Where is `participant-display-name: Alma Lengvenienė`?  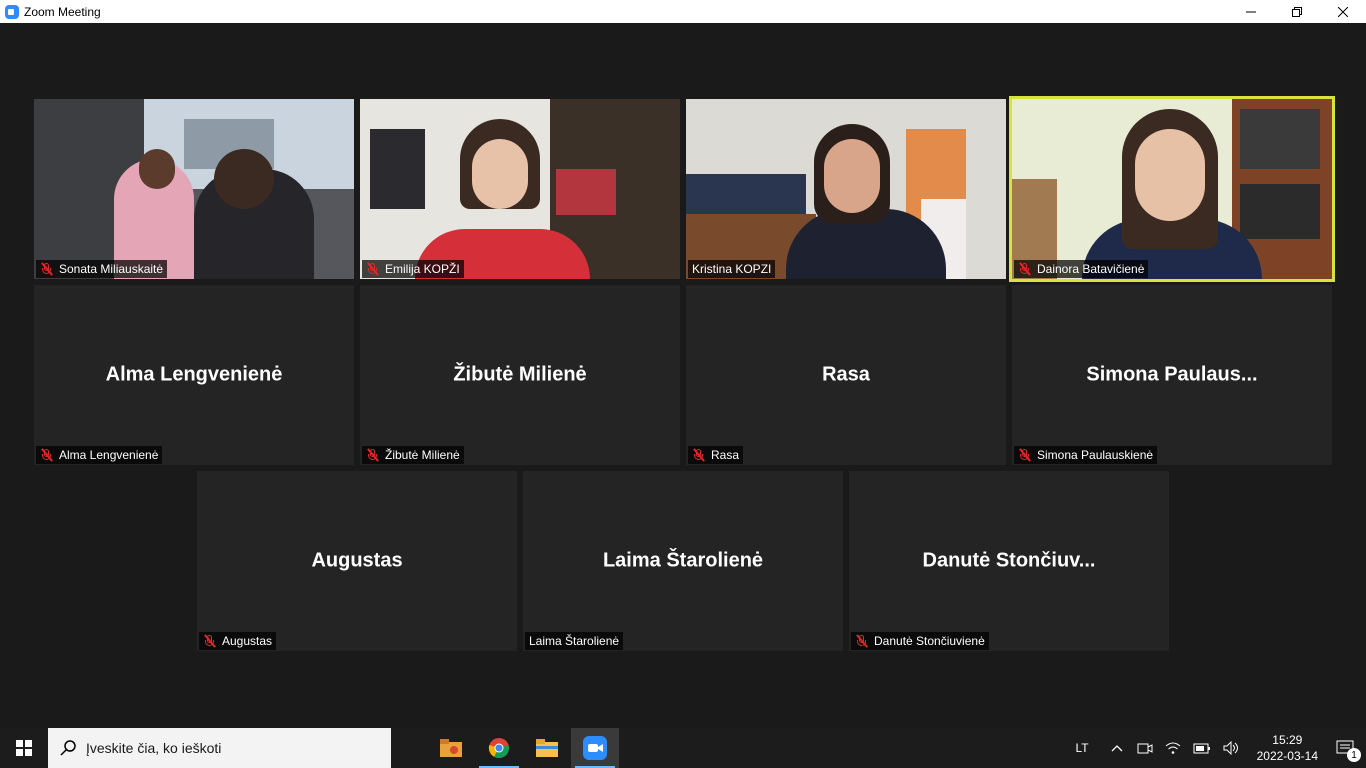
participant-display-name: Alma Lengvenienė is located at coordinates (194, 374).